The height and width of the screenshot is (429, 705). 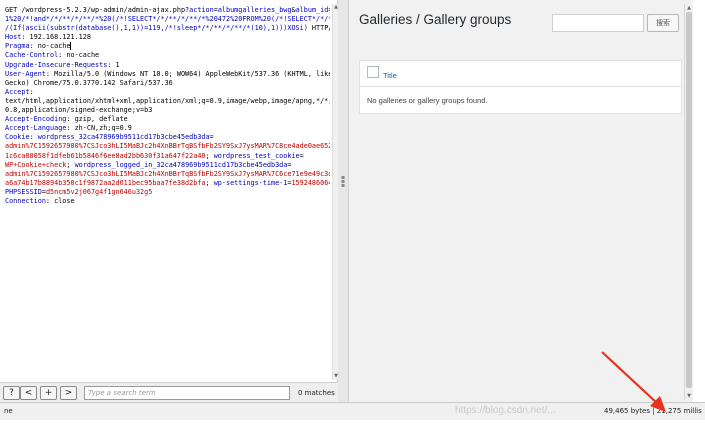 I want to click on arrow-shaft, so click(x=630, y=378).